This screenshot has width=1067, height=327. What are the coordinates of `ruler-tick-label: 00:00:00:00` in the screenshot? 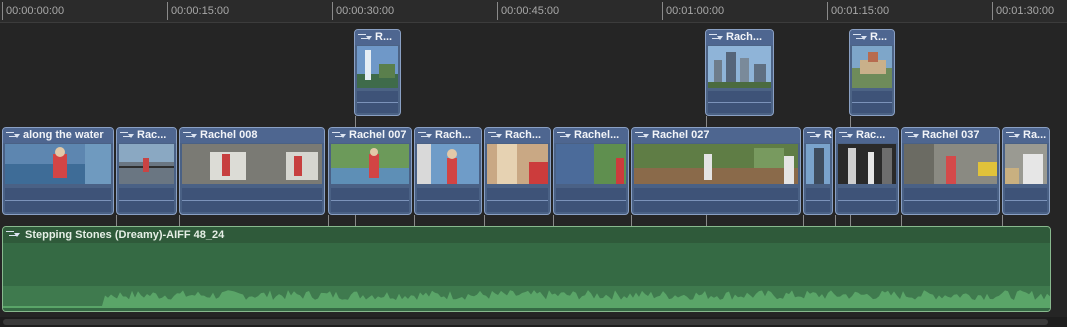 It's located at (35, 11).